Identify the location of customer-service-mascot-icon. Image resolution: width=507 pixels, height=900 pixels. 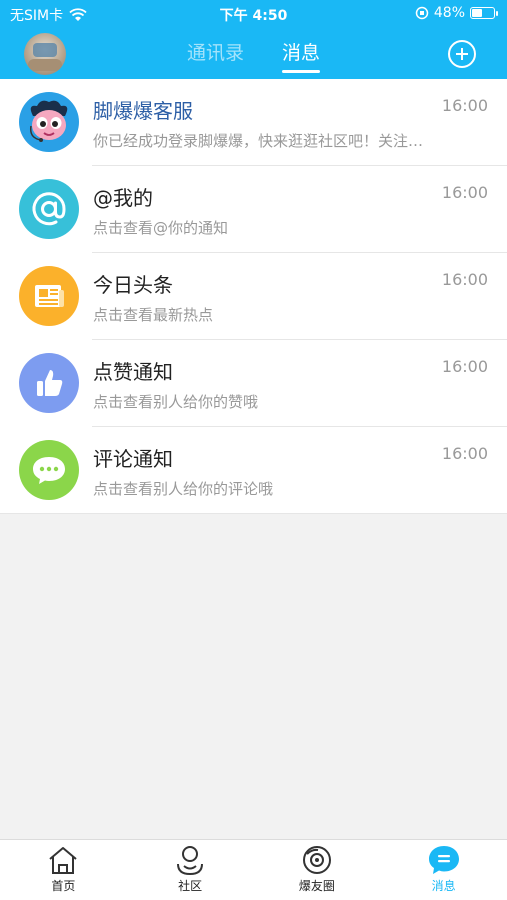
(49, 122).